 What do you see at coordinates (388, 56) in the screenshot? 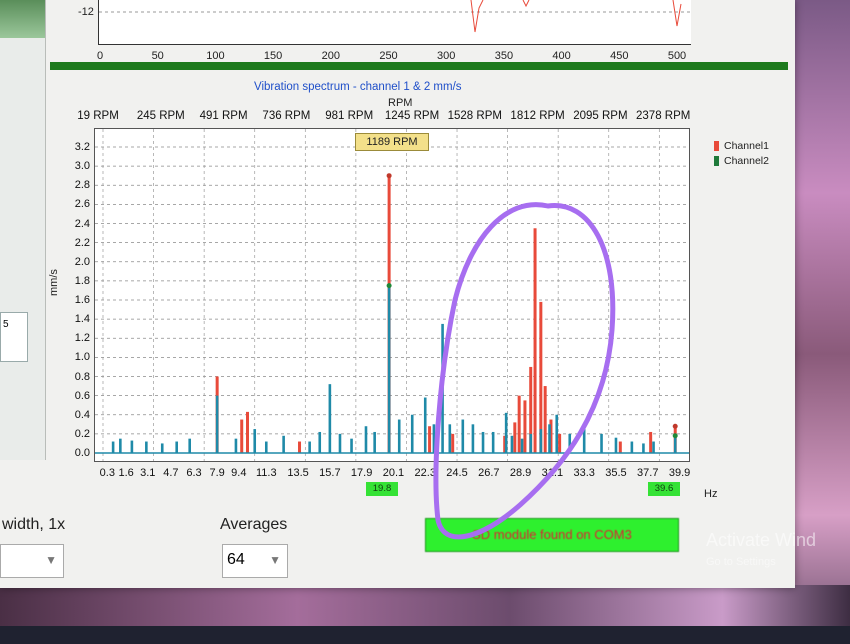
I see `top-x-tick: 250` at bounding box center [388, 56].